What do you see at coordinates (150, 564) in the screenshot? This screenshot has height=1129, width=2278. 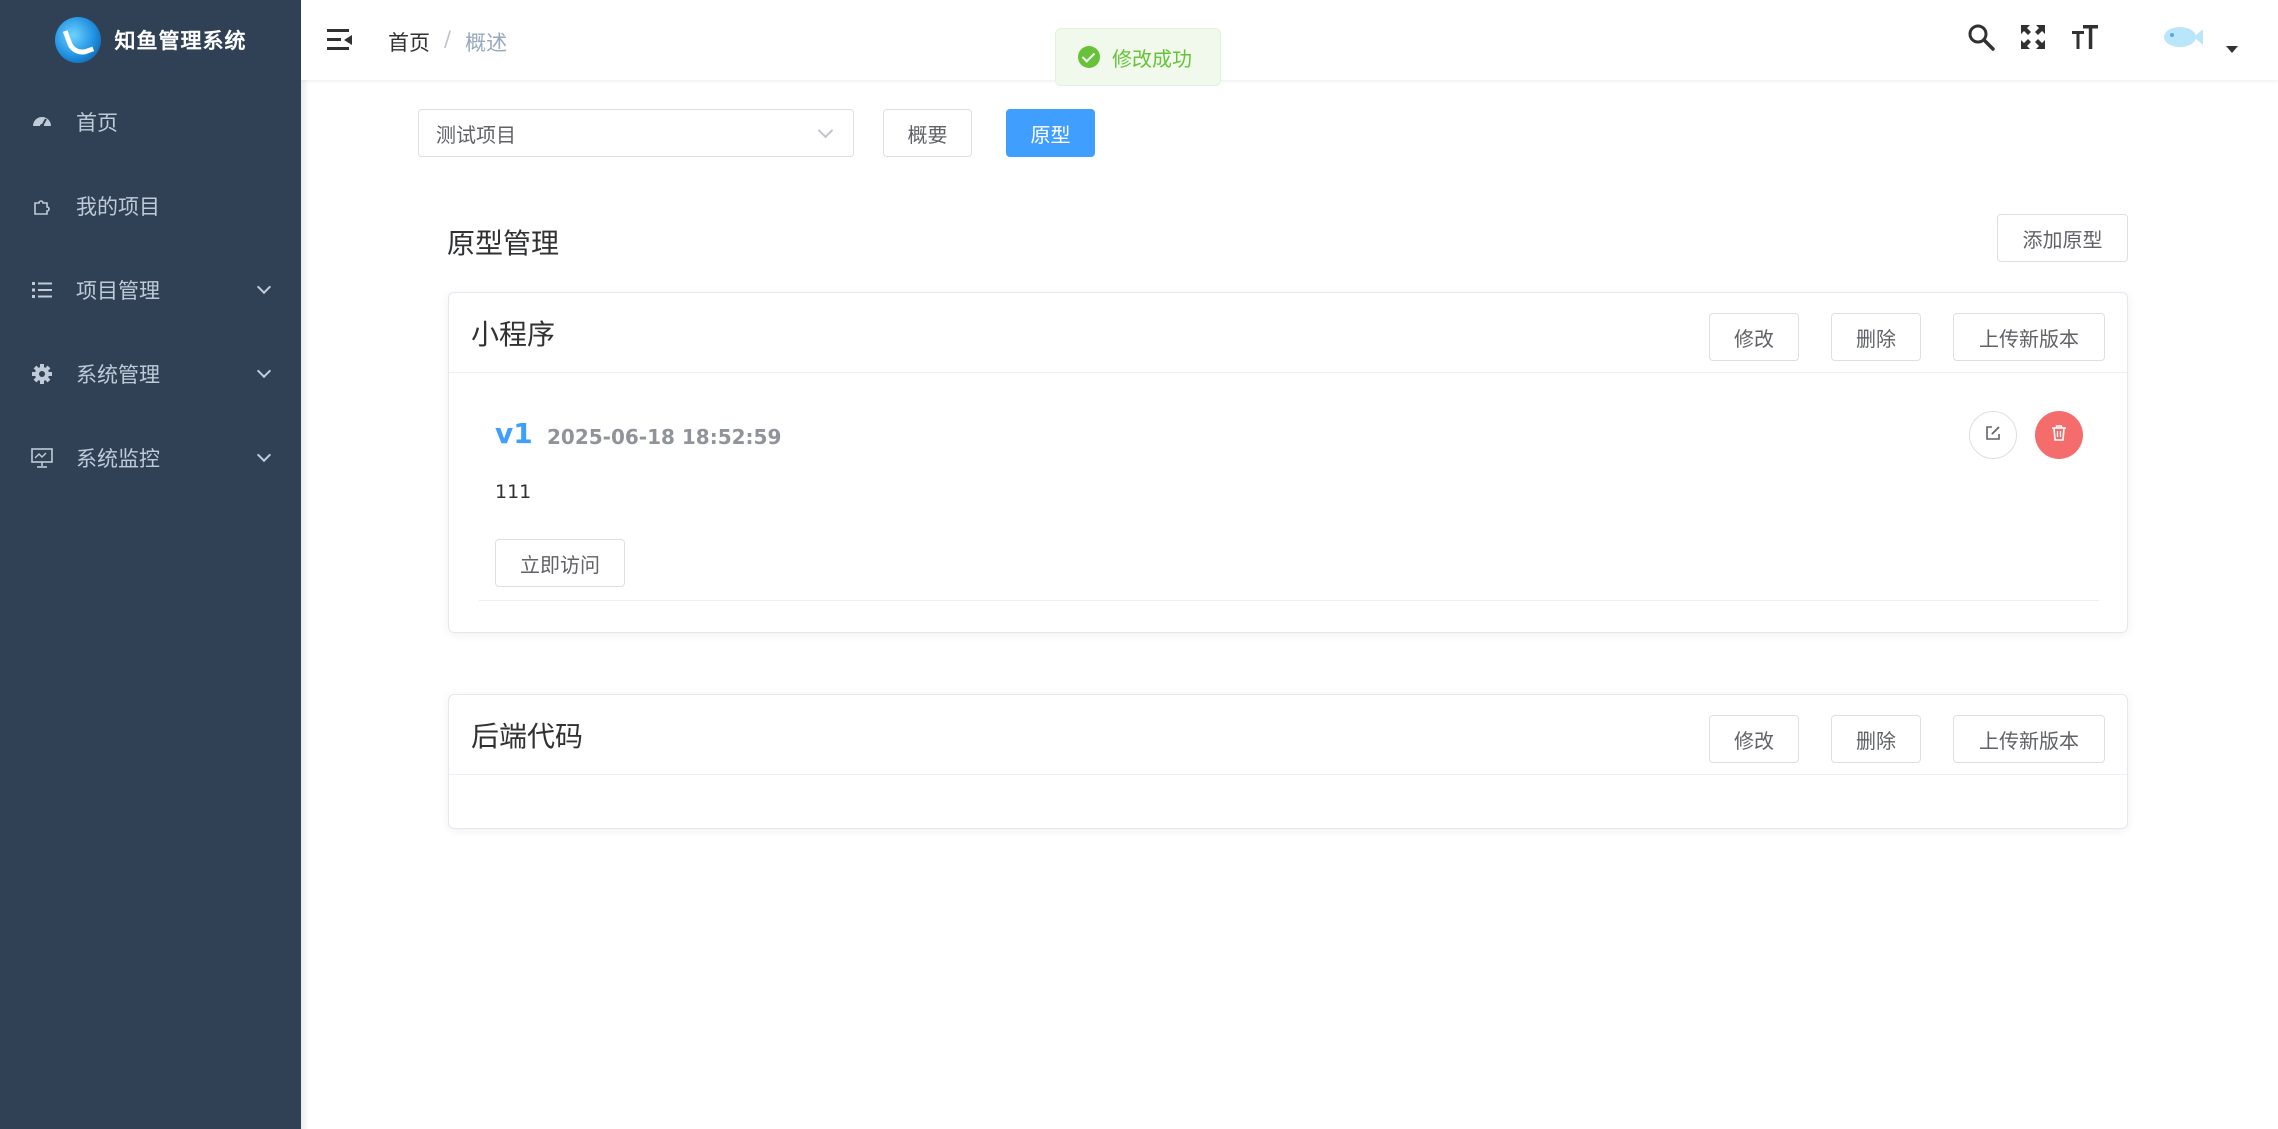 I see `sidebar: 知鱼管理系统 首页 我的项目 项目管理 系统管理 系统监控` at bounding box center [150, 564].